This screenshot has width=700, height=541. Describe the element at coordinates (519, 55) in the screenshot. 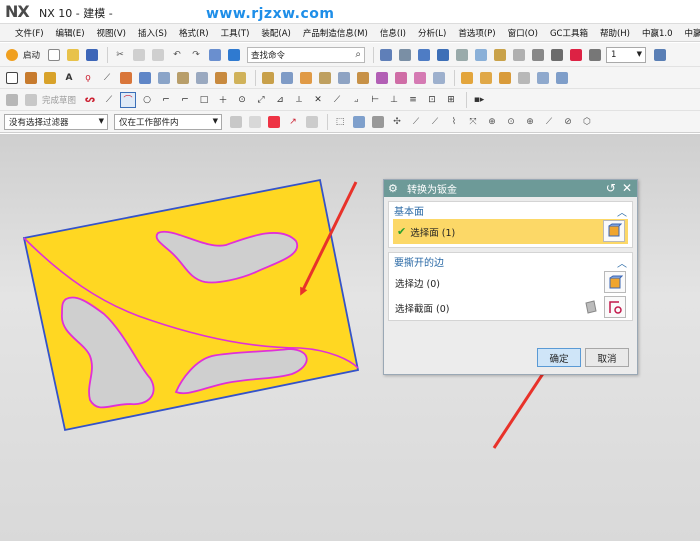

I see `studio-icon` at that location.